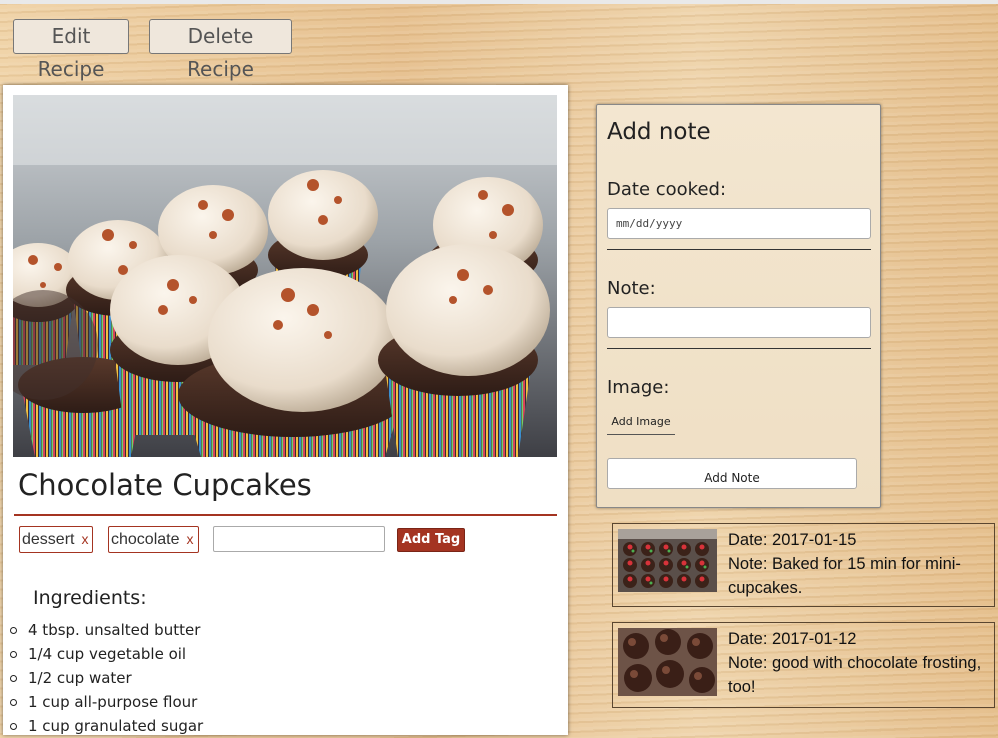 The height and width of the screenshot is (738, 998). I want to click on tag-input, so click(299, 539).